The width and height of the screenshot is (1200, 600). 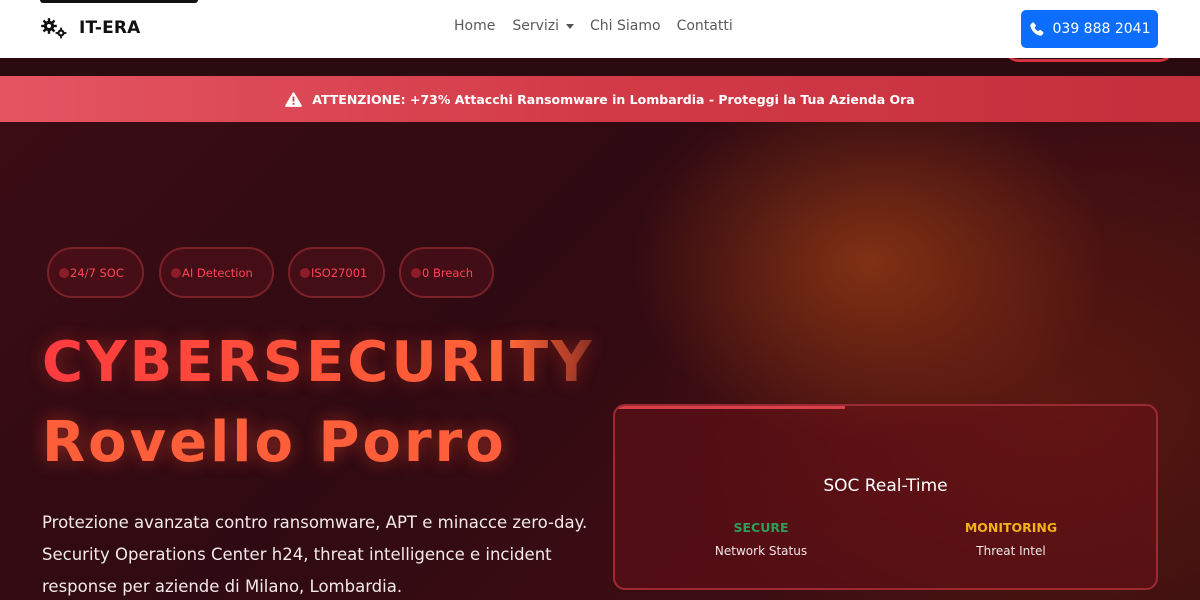 What do you see at coordinates (761, 551) in the screenshot?
I see `stat-label: Network Status` at bounding box center [761, 551].